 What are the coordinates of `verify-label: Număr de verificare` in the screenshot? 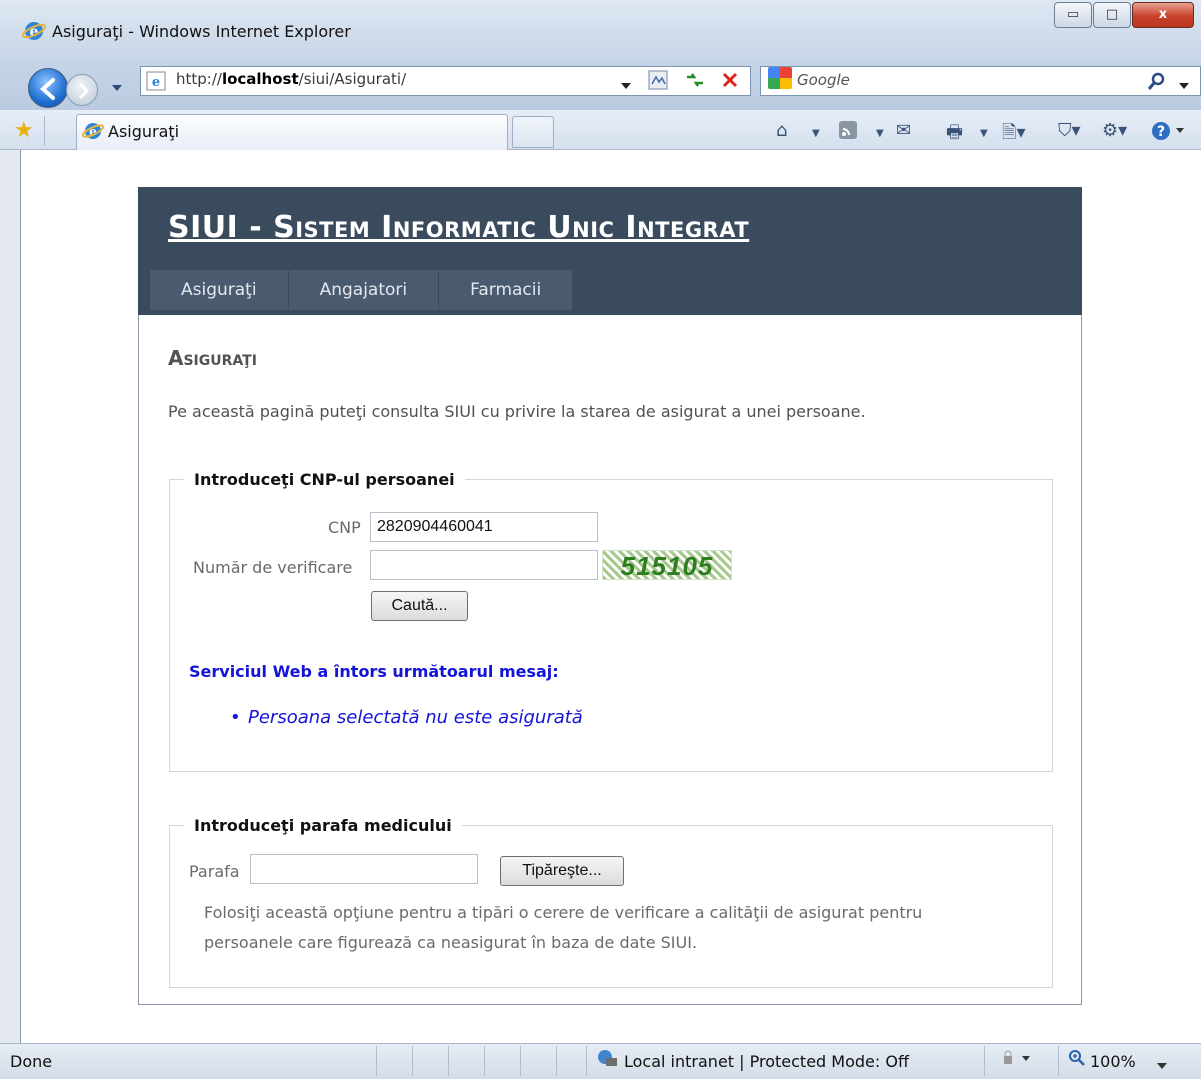 It's located at (273, 567).